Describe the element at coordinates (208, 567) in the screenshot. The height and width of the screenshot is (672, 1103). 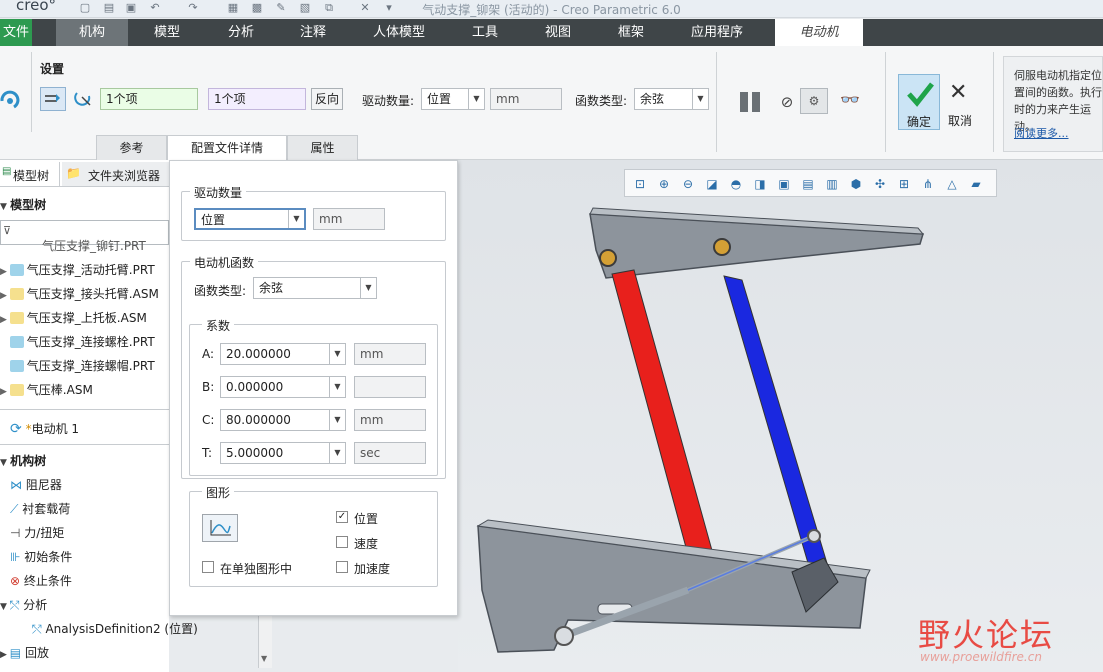
I see `separate-graph-checkbox` at that location.